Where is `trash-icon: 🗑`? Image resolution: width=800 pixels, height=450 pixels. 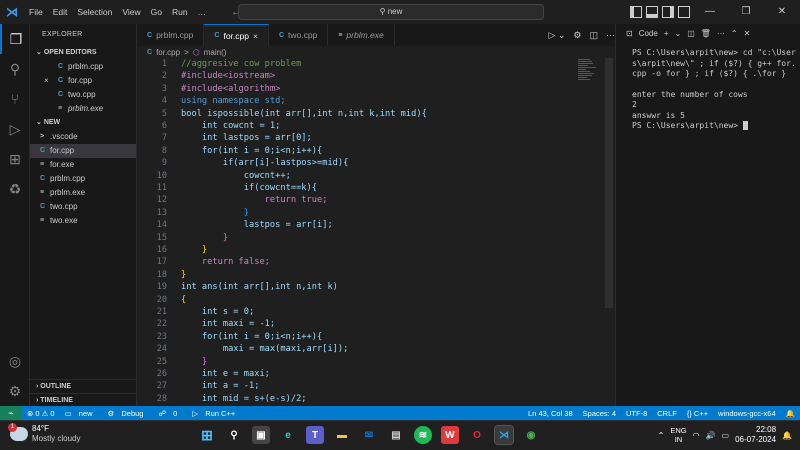
trash-icon: 🗑 is located at coordinates (706, 33).